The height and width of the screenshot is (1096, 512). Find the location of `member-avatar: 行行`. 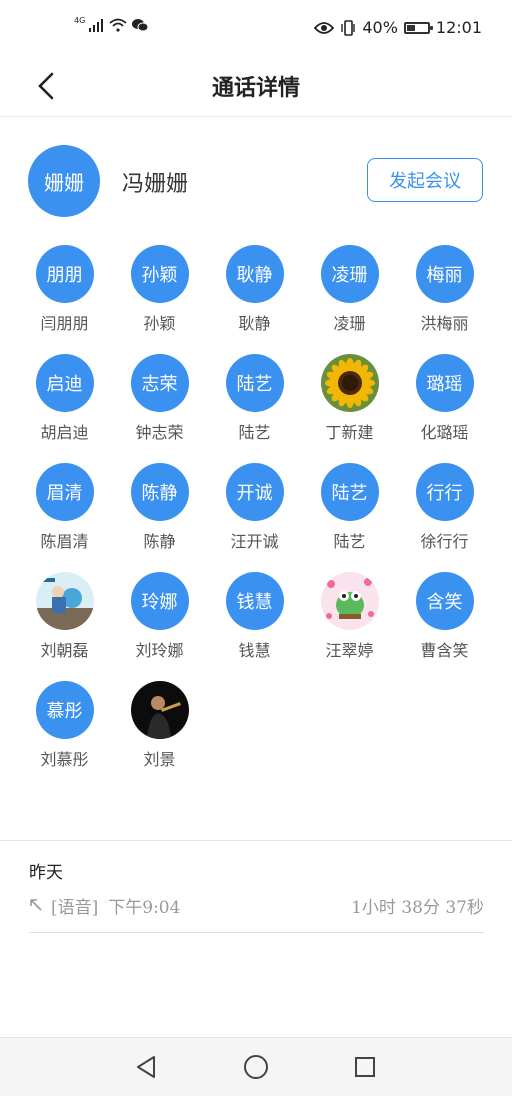

member-avatar: 行行 is located at coordinates (444, 492).